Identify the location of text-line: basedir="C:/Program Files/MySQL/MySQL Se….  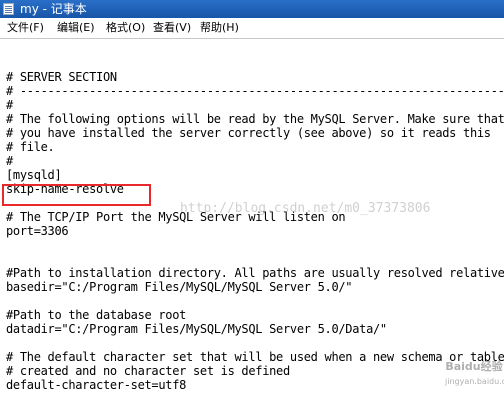
(179, 287).